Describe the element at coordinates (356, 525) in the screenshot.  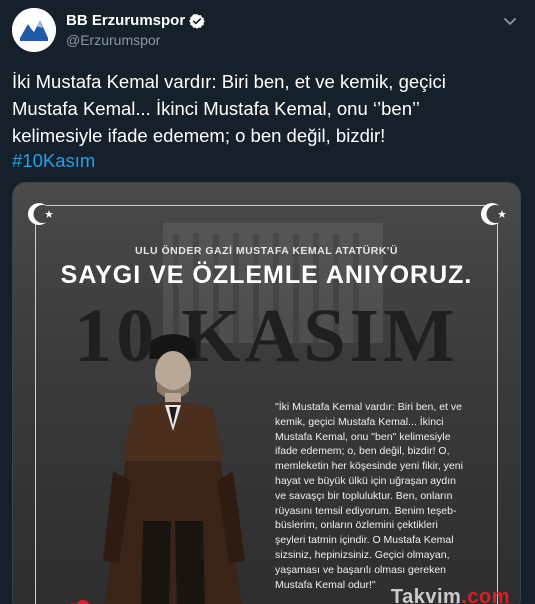
I see `quote-line: büslerim, onların özlemini çektikleri` at that location.